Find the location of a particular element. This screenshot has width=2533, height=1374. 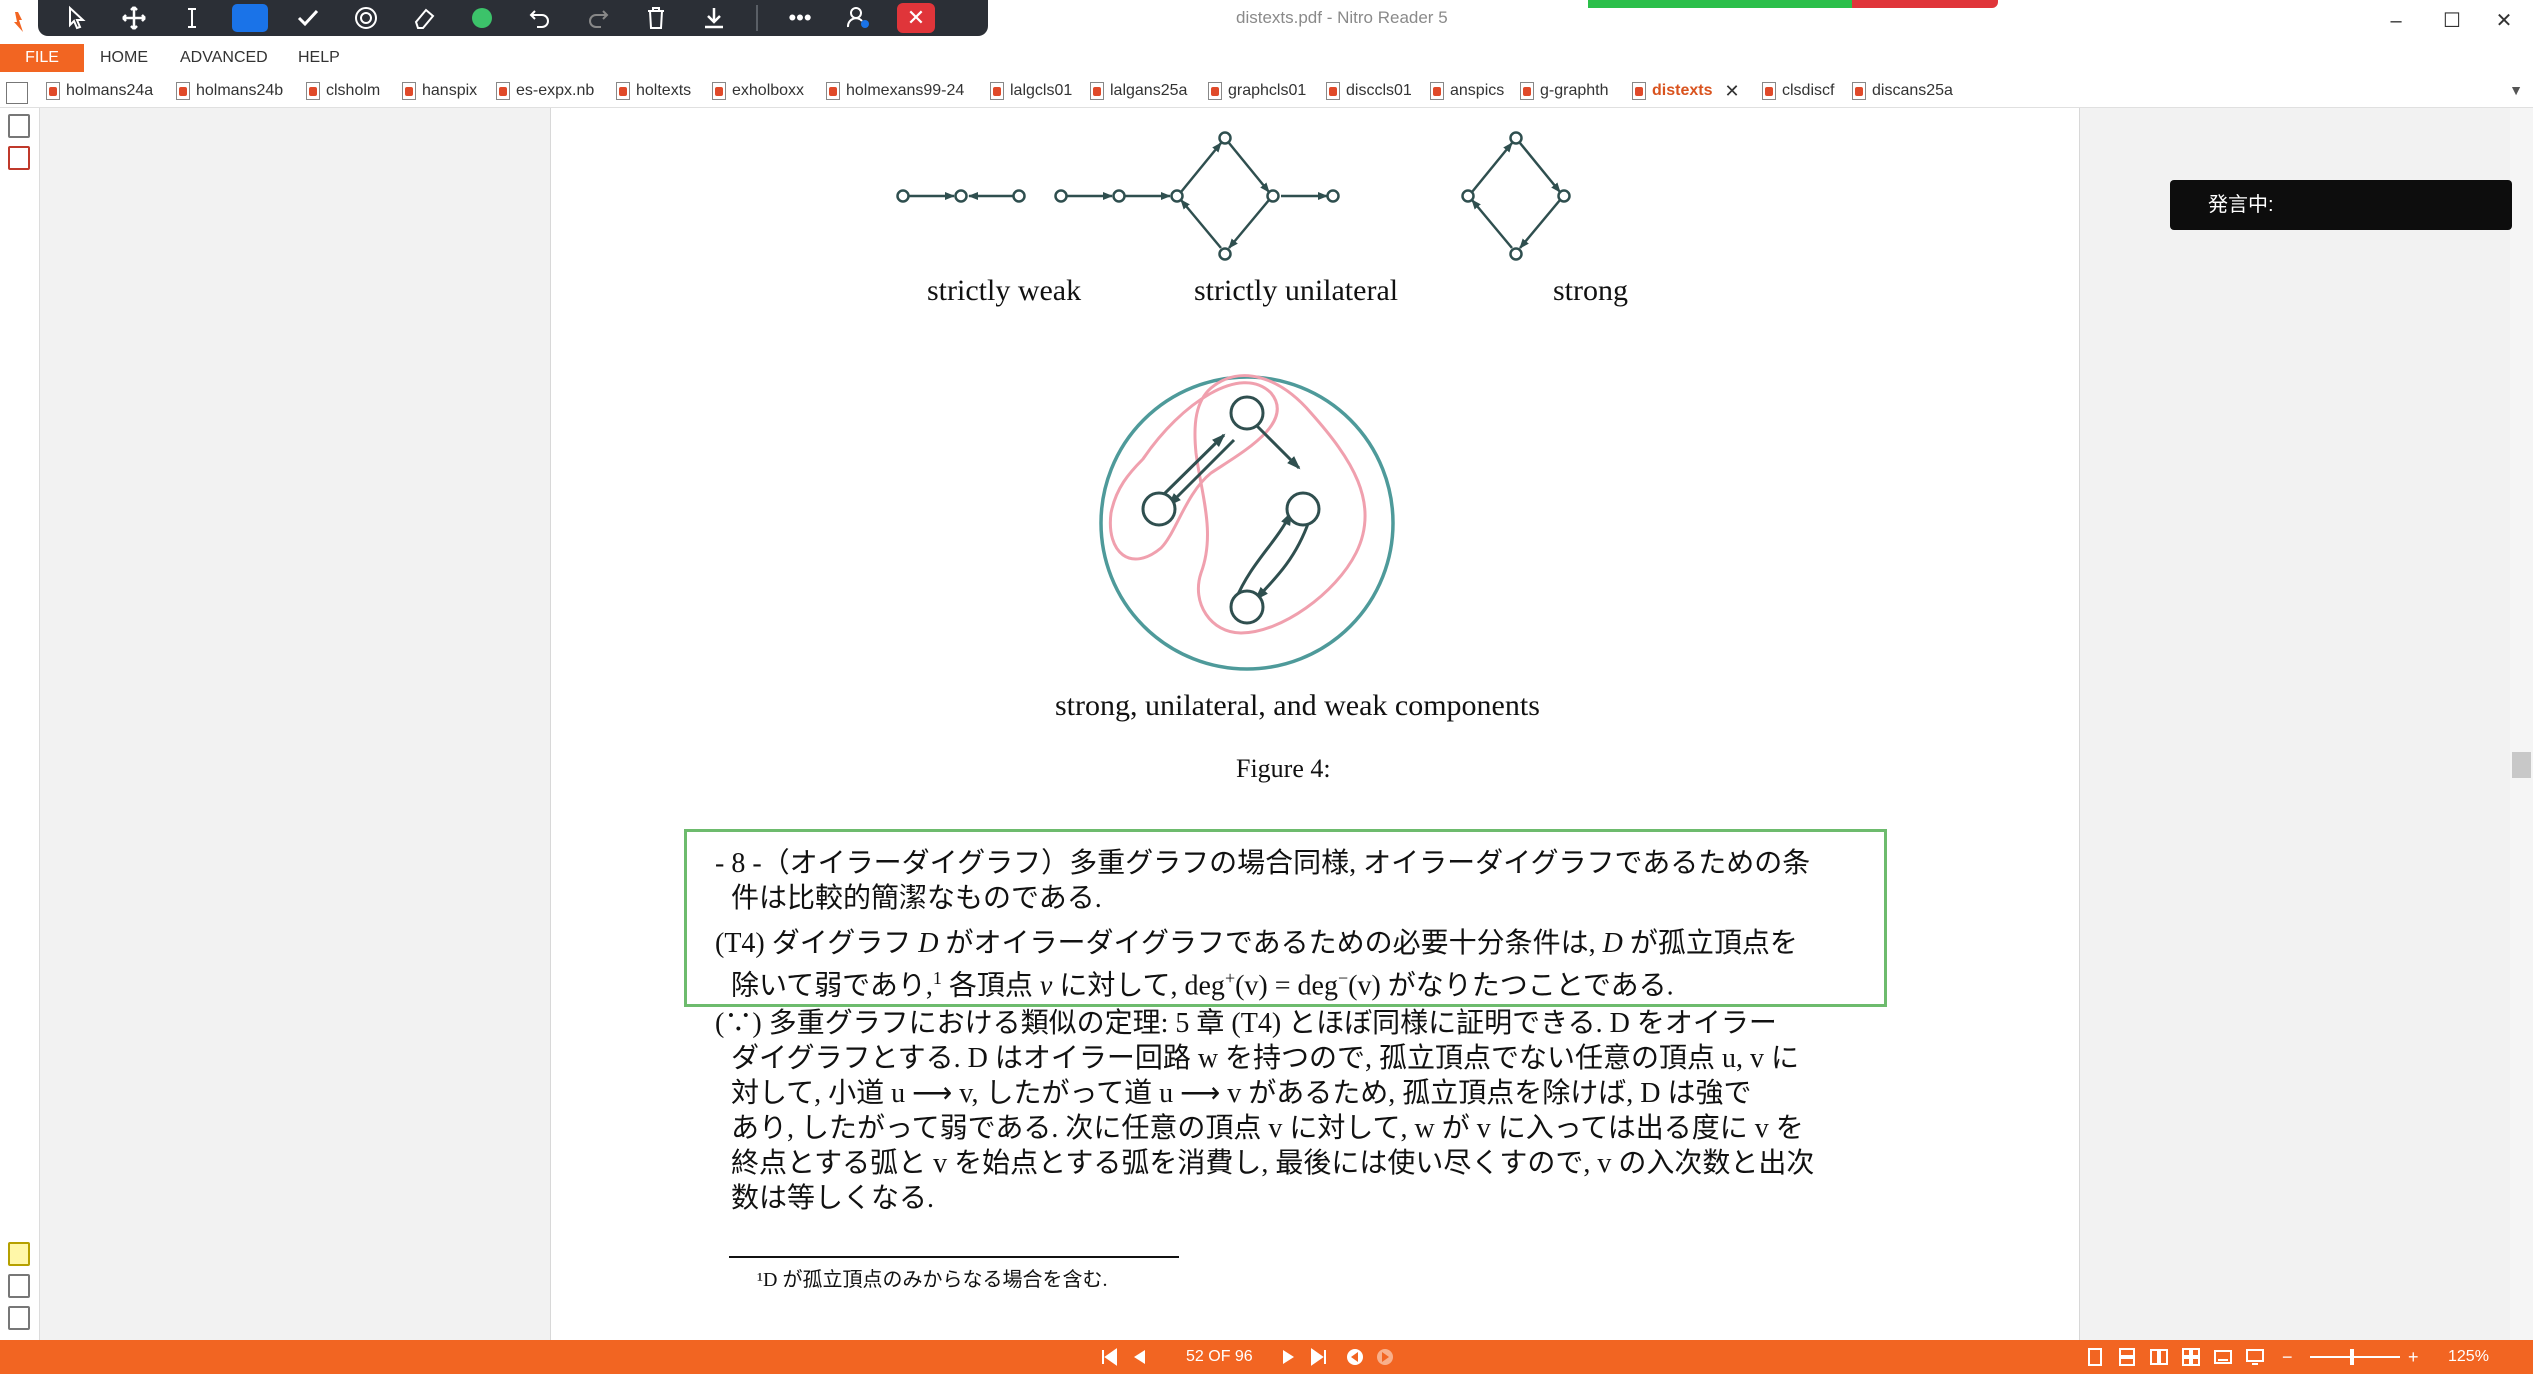

tab-close-icon: ✕ is located at coordinates (1731, 91).